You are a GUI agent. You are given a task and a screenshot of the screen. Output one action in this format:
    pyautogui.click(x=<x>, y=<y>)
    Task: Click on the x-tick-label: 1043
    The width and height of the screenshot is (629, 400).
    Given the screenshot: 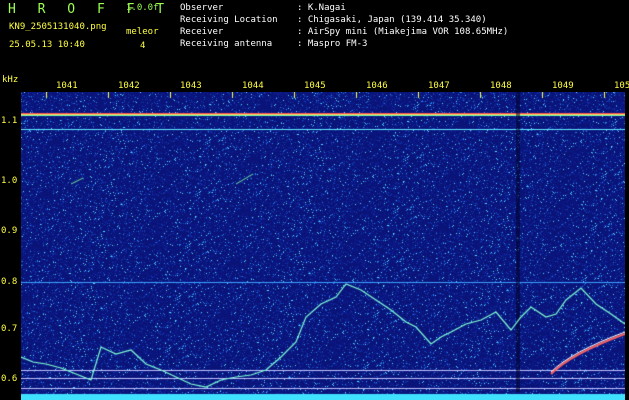 What is the action you would take?
    pyautogui.click(x=191, y=86)
    